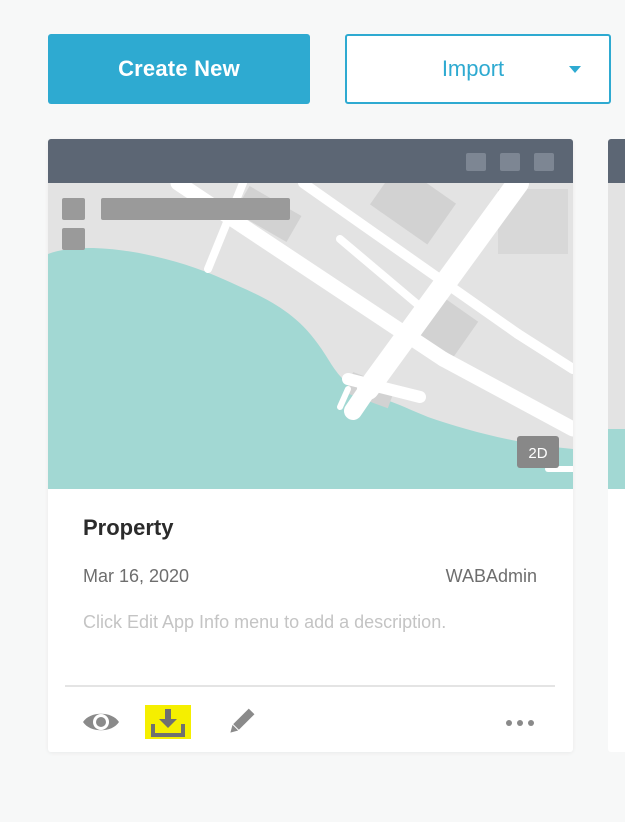  I want to click on card-divider, so click(310, 686).